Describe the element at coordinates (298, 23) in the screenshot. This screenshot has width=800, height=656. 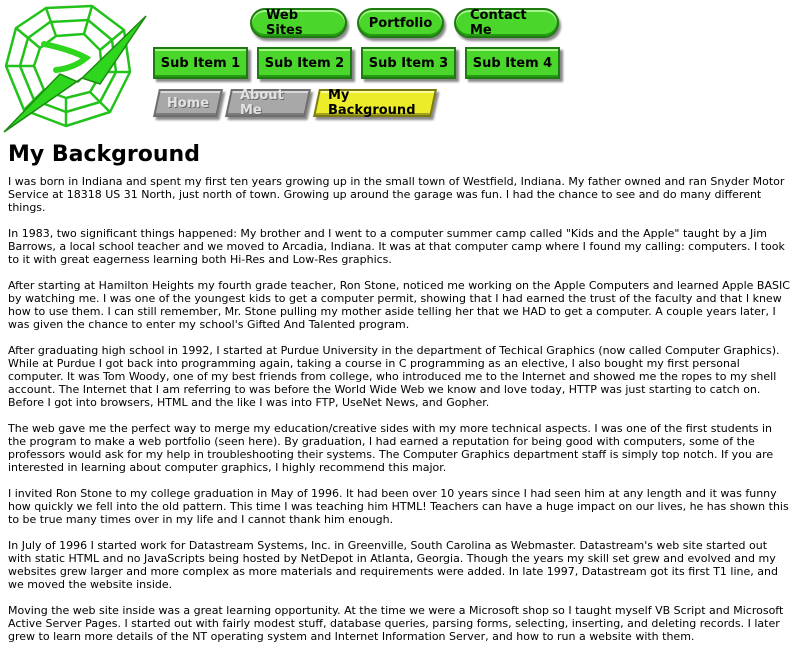
I see `web-sites-button: Web Sites` at that location.